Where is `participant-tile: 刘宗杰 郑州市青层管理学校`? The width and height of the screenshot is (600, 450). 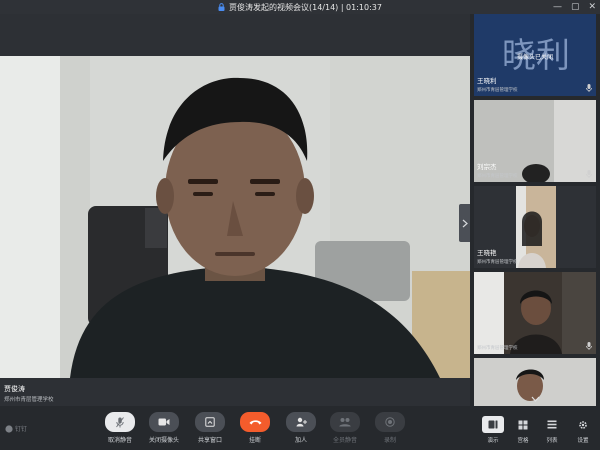 participant-tile: 刘宗杰 郑州市青层管理学校 is located at coordinates (535, 141).